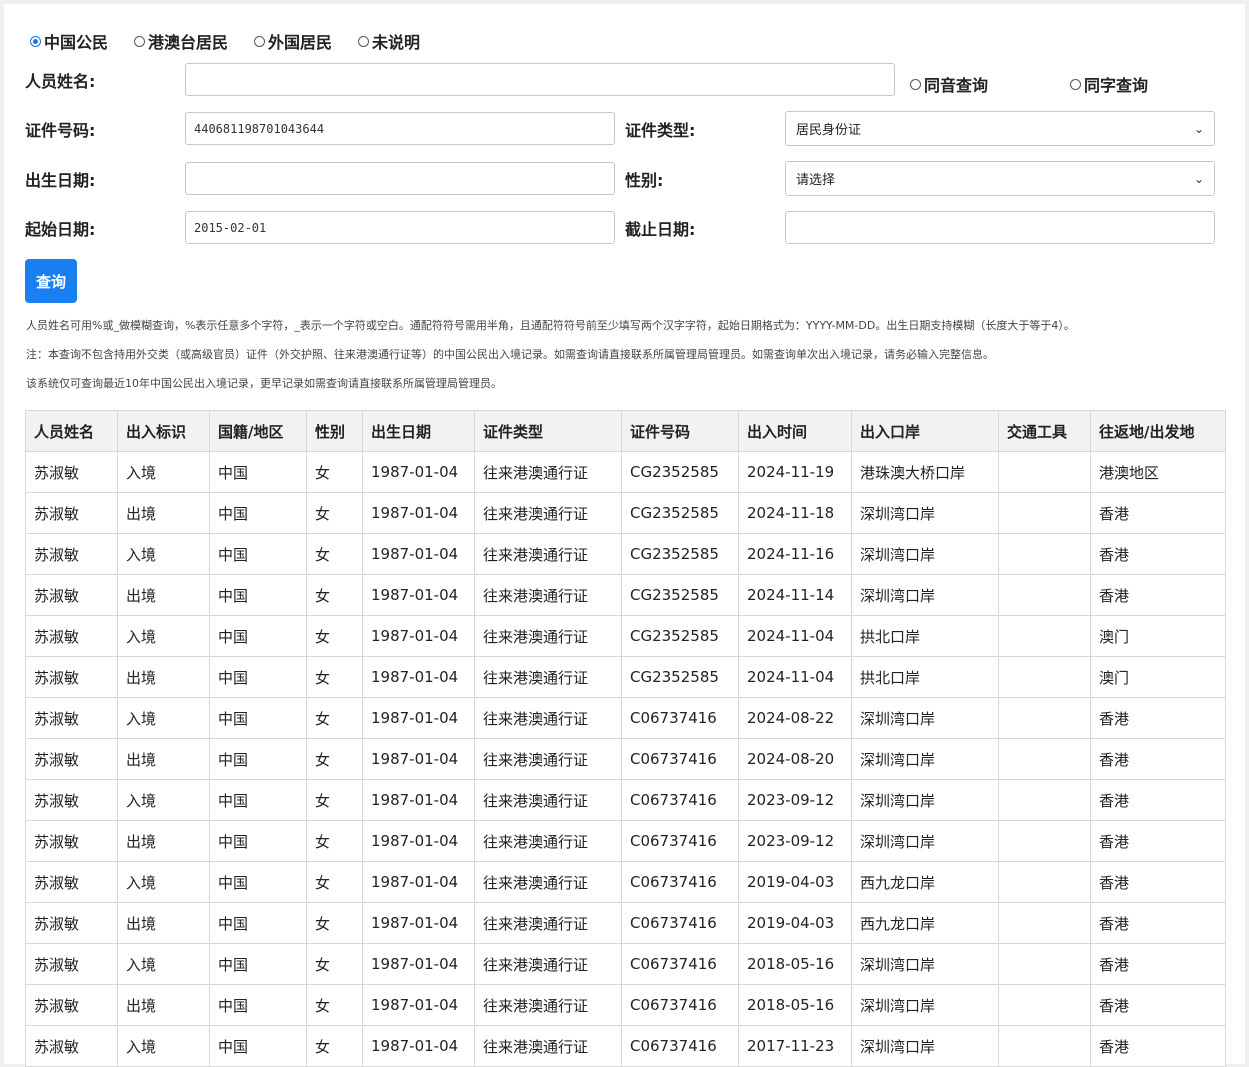 The height and width of the screenshot is (1067, 1249). I want to click on doc-type-select: 居民身份证 ⌄, so click(1000, 128).